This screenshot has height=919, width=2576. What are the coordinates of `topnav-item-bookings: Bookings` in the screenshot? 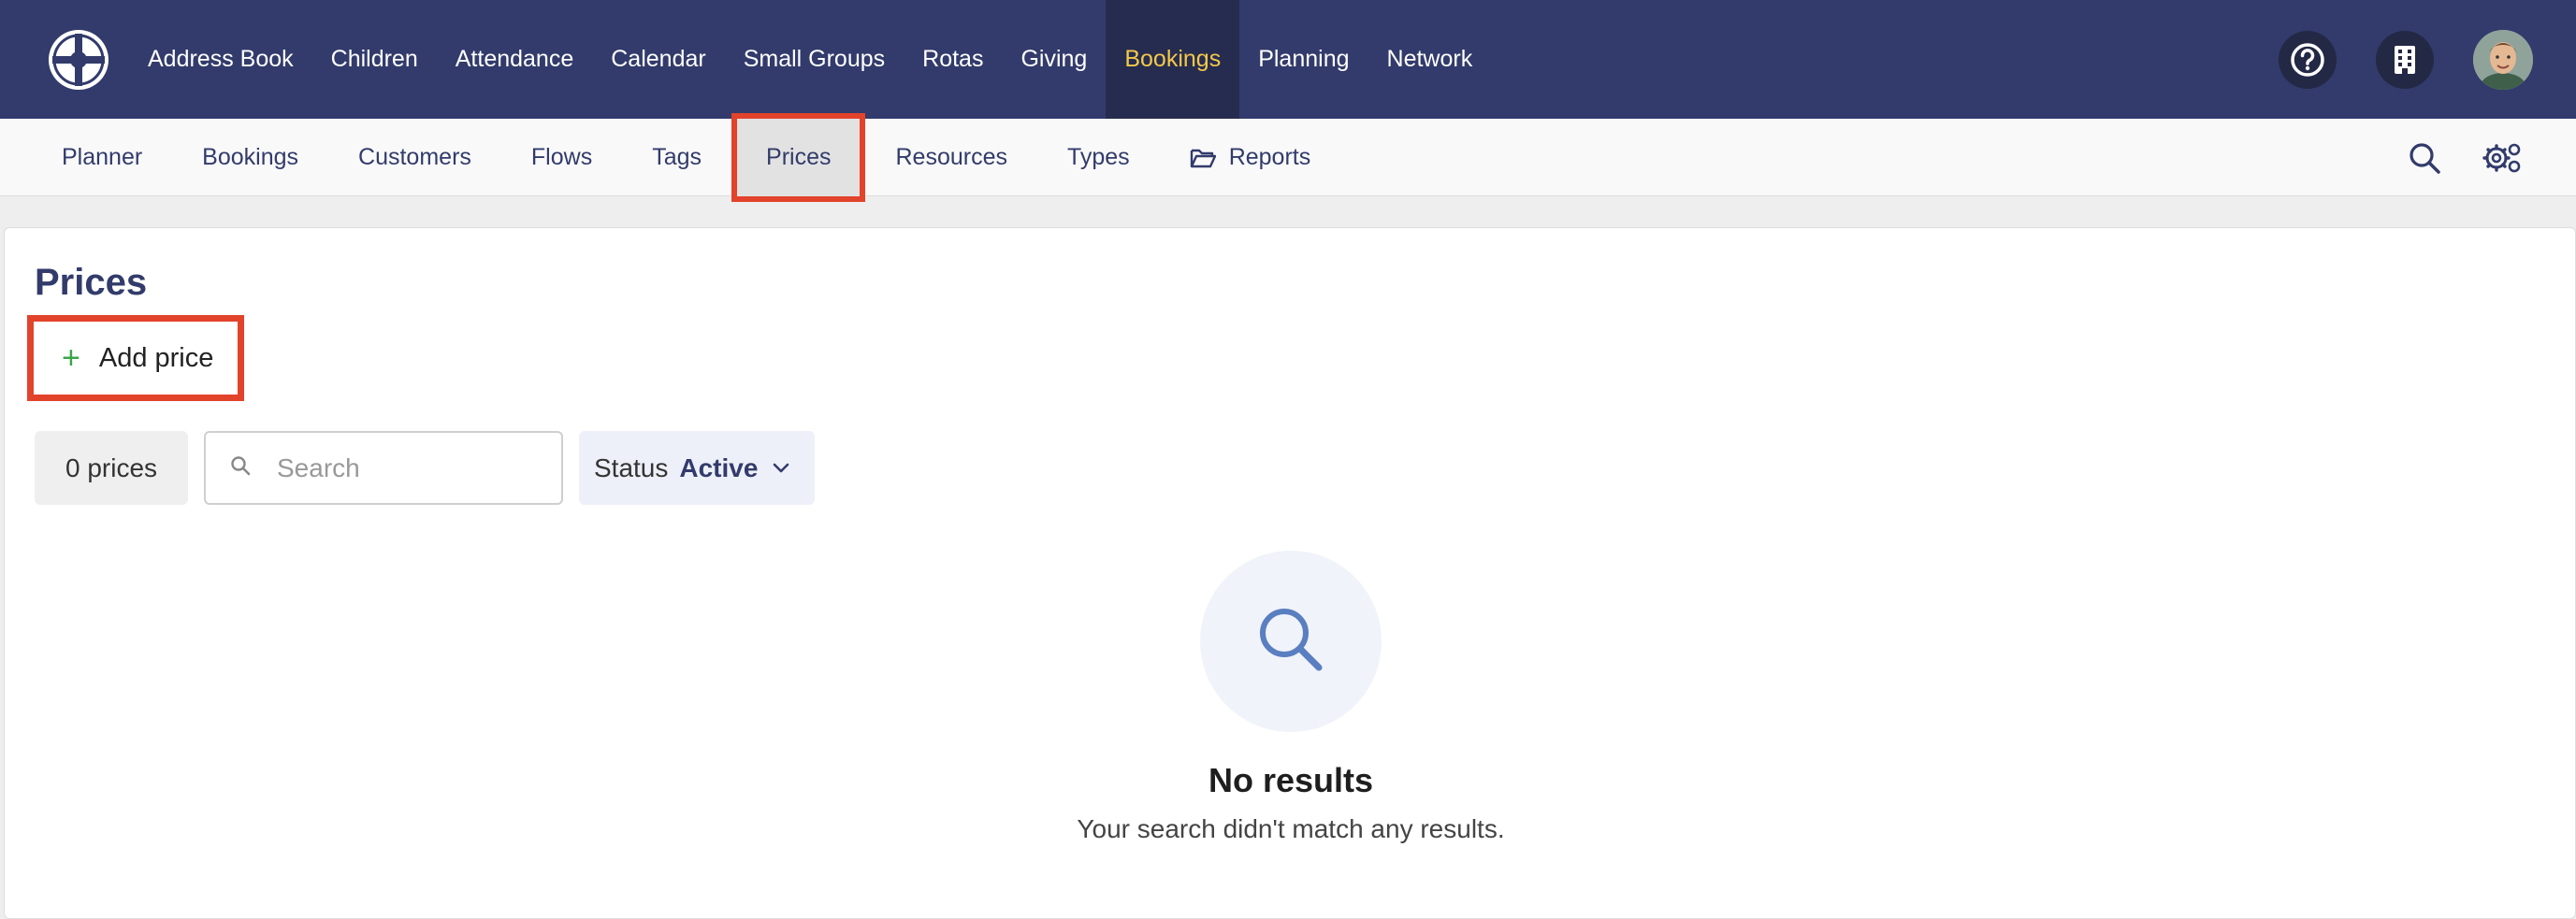 It's located at (1173, 59).